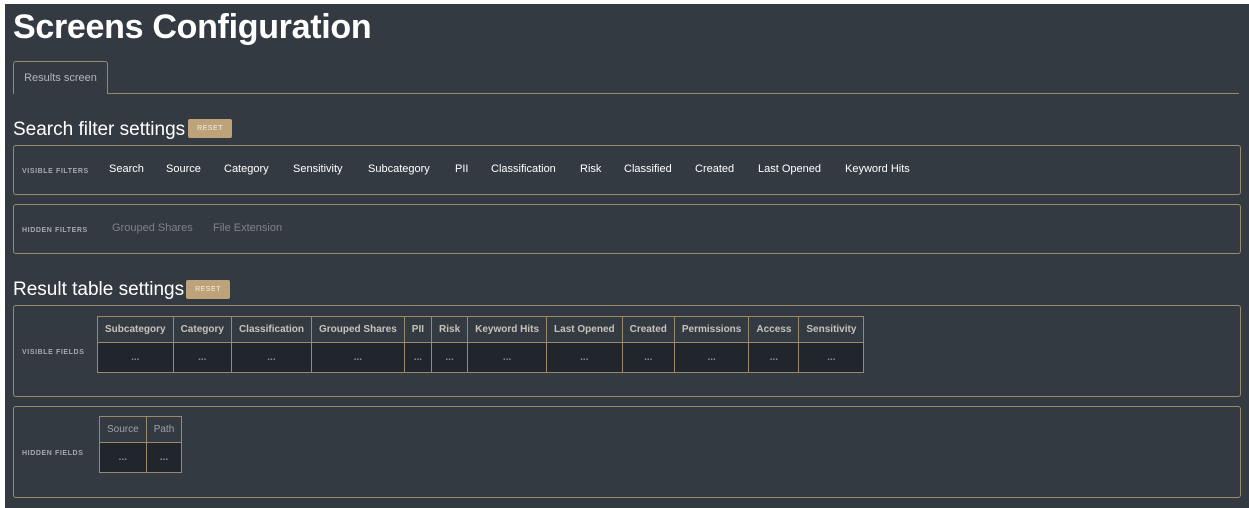 The height and width of the screenshot is (508, 1249). Describe the element at coordinates (461, 169) in the screenshot. I see `filter-pii: PII` at that location.